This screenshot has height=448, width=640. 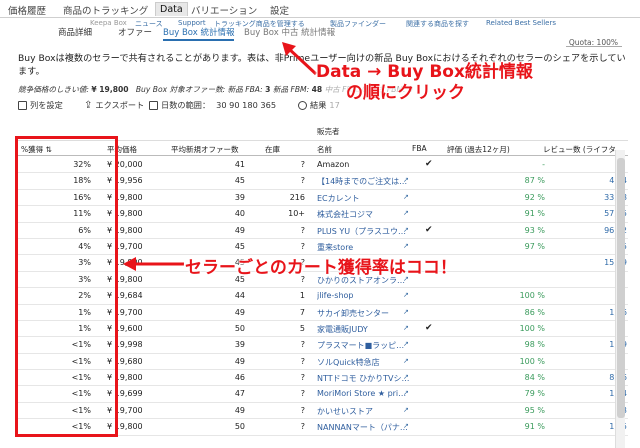 I want to click on rating-cell: 79 %, so click(x=534, y=394).